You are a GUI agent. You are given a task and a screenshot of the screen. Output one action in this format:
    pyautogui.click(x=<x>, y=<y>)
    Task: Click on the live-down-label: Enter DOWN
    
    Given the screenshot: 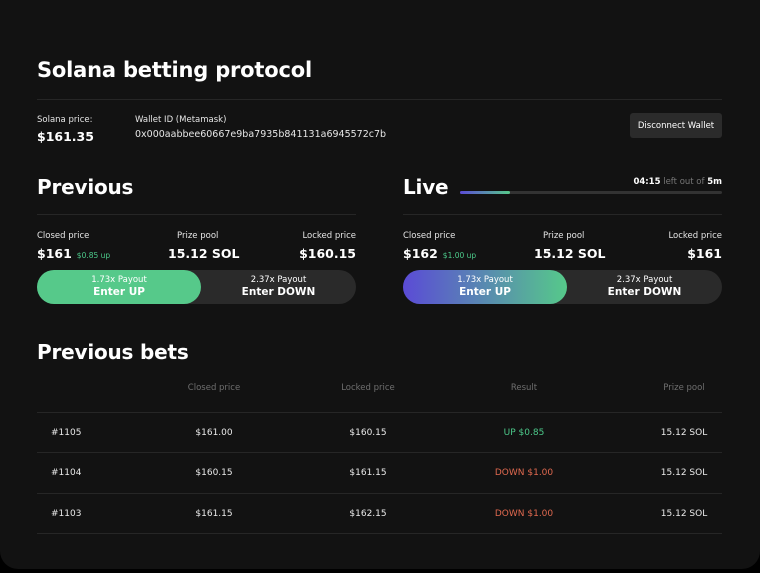 What is the action you would take?
    pyautogui.click(x=644, y=292)
    